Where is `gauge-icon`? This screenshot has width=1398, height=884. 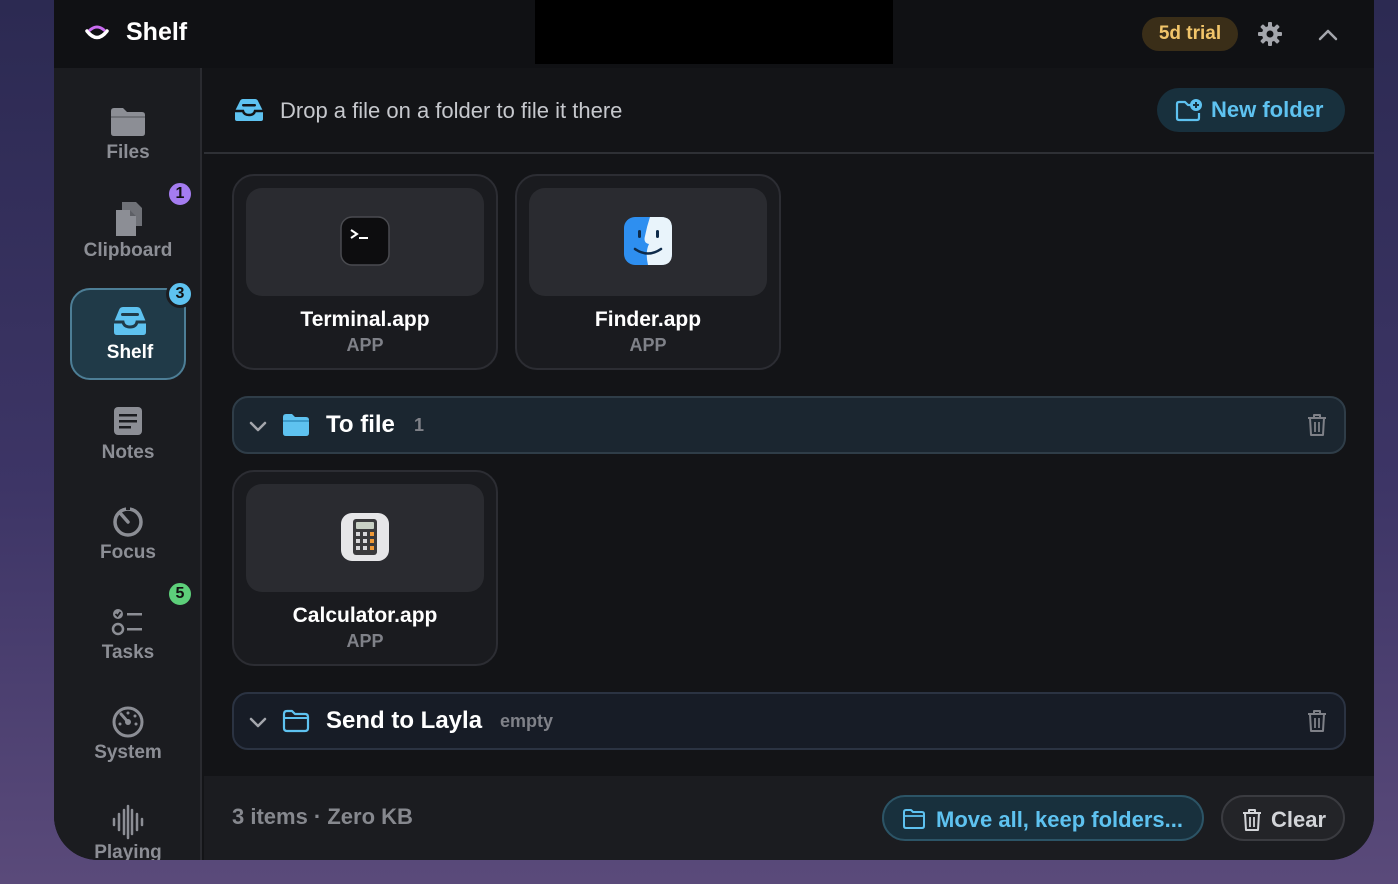 gauge-icon is located at coordinates (128, 722).